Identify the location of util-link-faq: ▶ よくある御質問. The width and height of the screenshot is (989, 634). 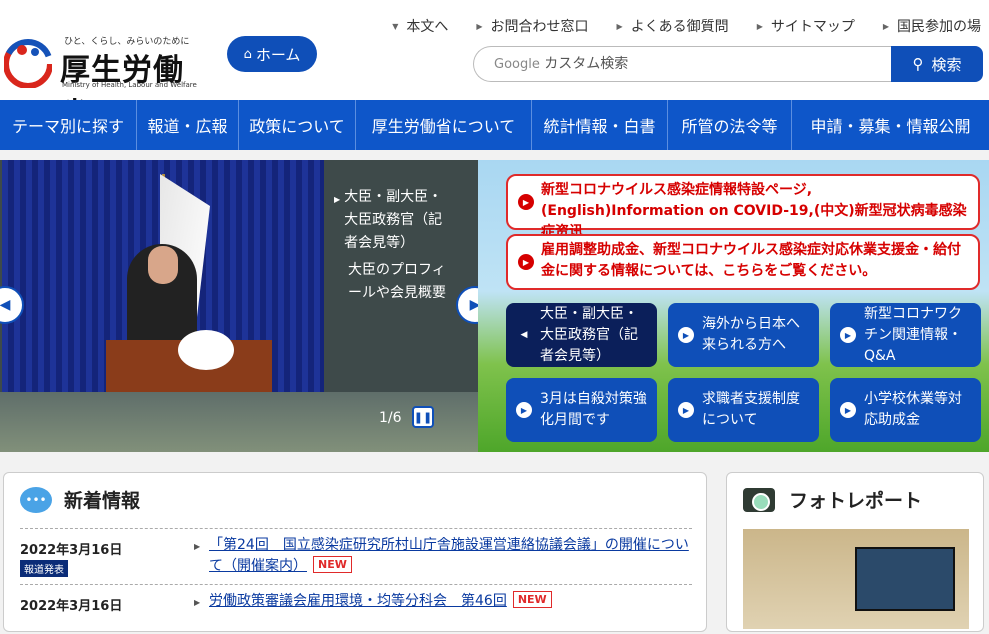
(673, 26).